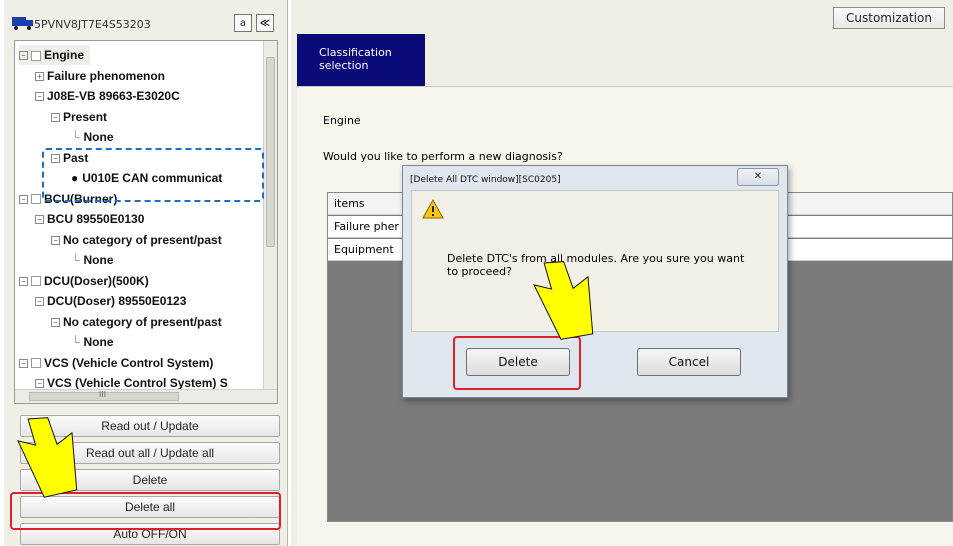 Image resolution: width=953 pixels, height=546 pixels. Describe the element at coordinates (96, 219) in the screenshot. I see `tree-row-label: BCU 89550E0130` at that location.